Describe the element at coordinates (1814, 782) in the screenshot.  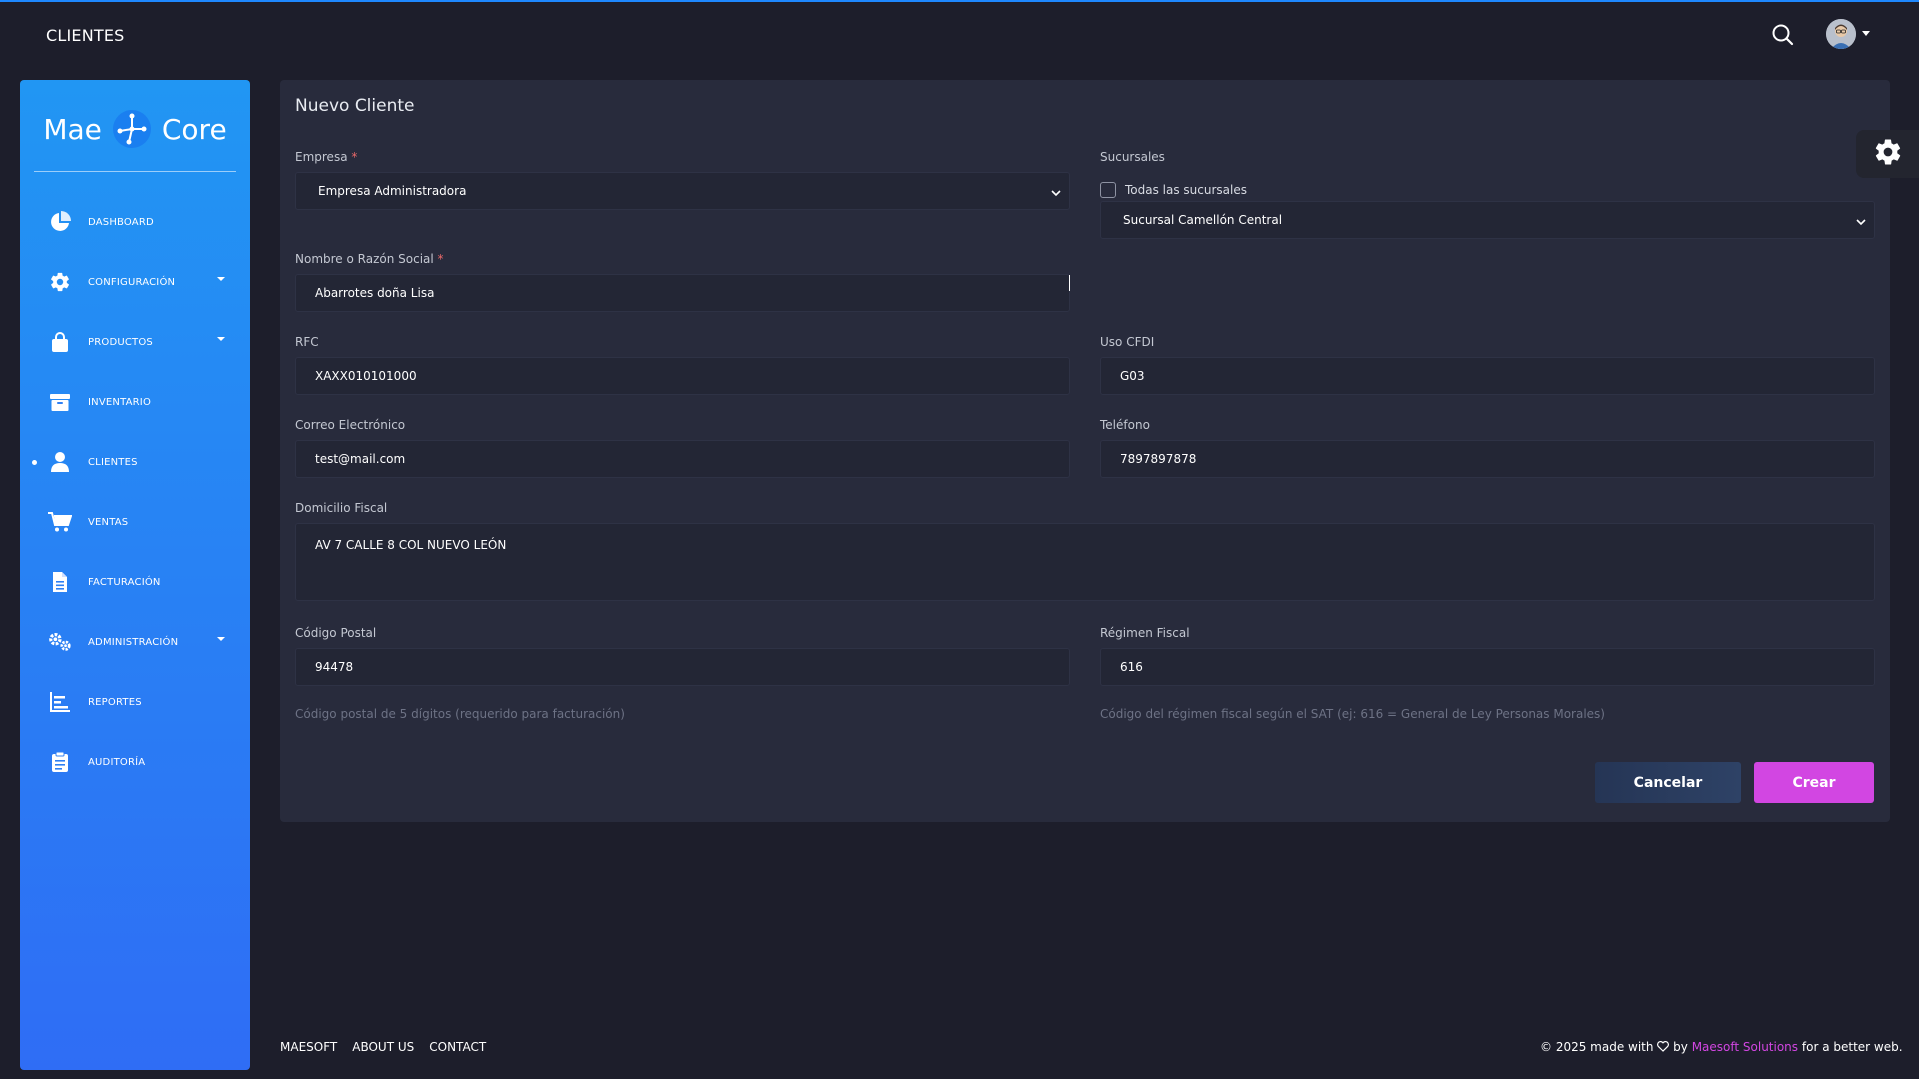
I see `create-button: Crear` at that location.